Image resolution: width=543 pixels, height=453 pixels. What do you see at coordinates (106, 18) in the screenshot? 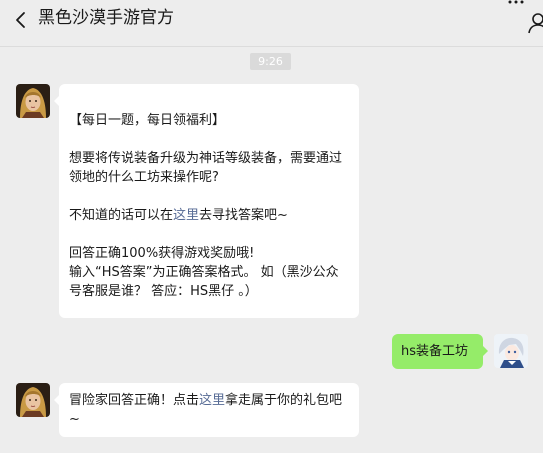
I see `chat-title: 黑色沙漠手游官方` at bounding box center [106, 18].